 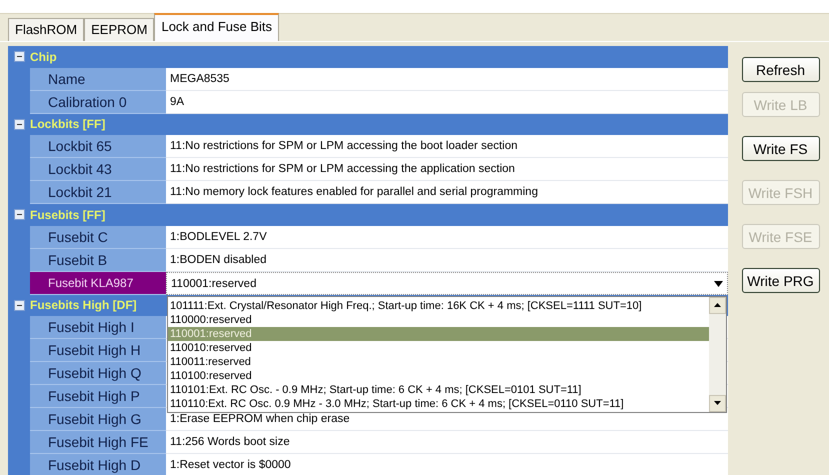 I want to click on property-value: 1:Reset vector is $0000, so click(x=447, y=464).